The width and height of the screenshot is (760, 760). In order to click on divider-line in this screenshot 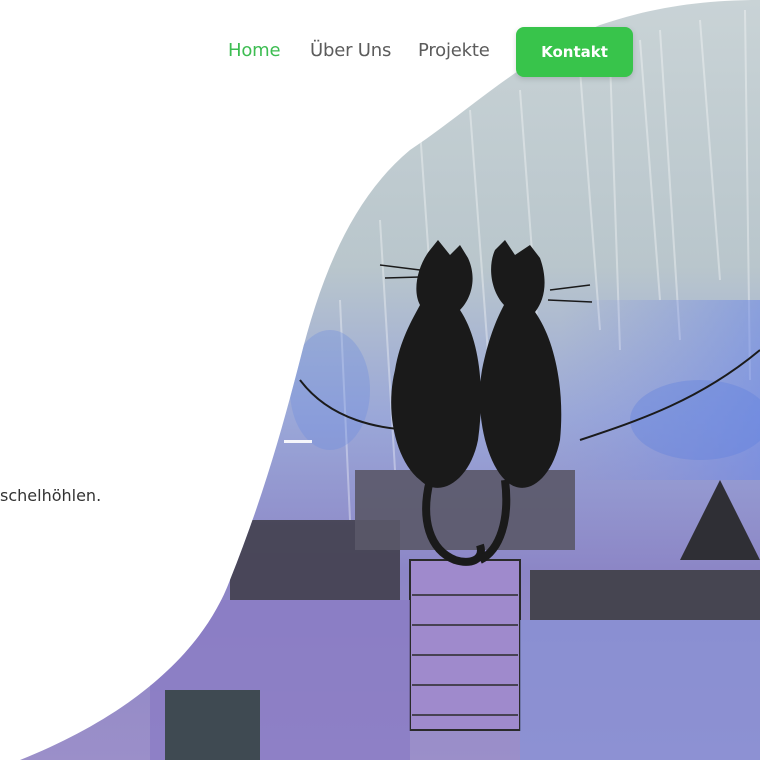, I will do `click(298, 441)`.